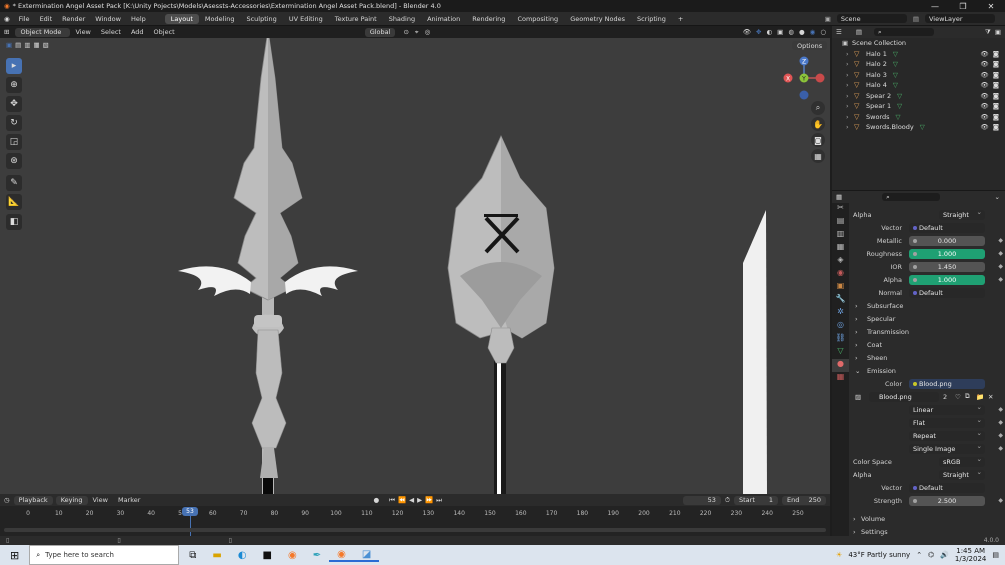 This screenshot has width=1005, height=565. I want to click on add-workspace-button: +, so click(680, 19).